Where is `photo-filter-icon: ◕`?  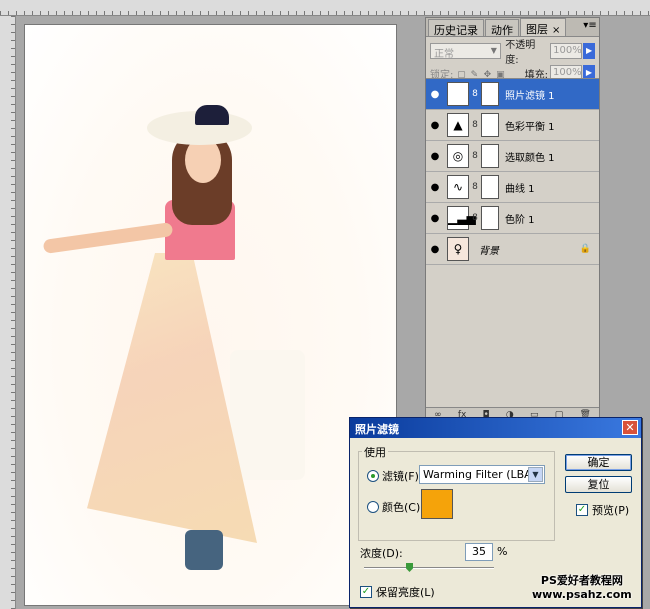 photo-filter-icon: ◕ is located at coordinates (458, 94).